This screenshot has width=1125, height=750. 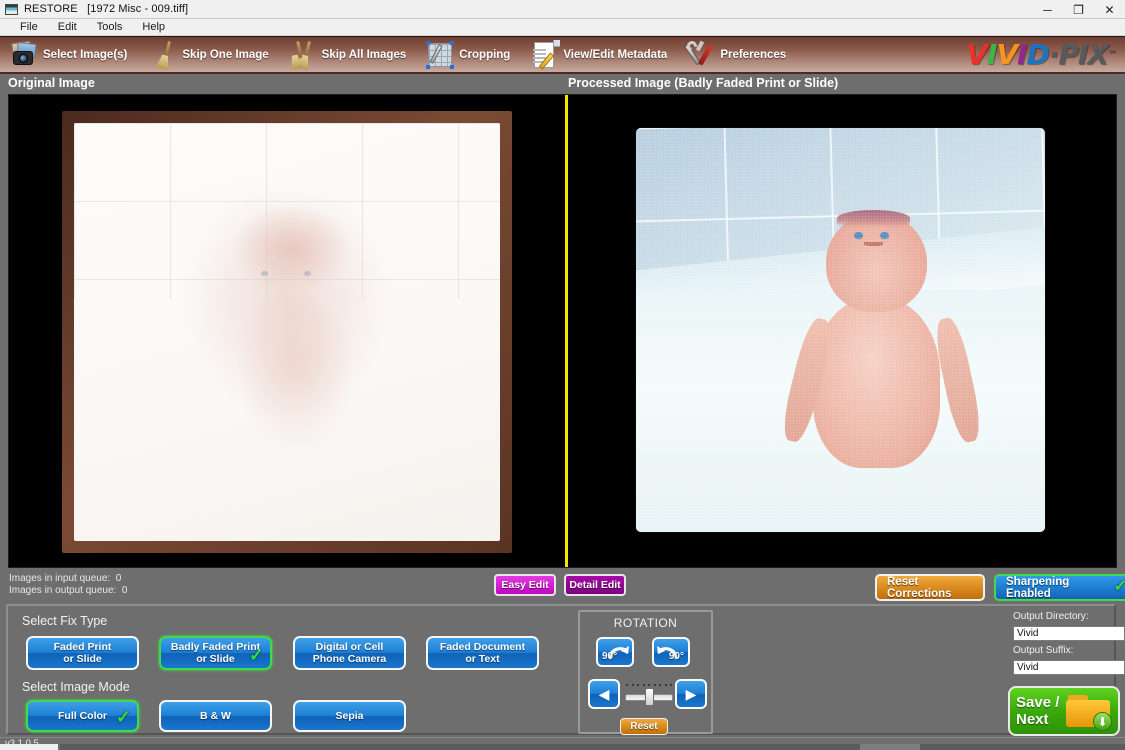 What do you see at coordinates (485, 54) in the screenshot?
I see `toolbar-label-cropping: Cropping` at bounding box center [485, 54].